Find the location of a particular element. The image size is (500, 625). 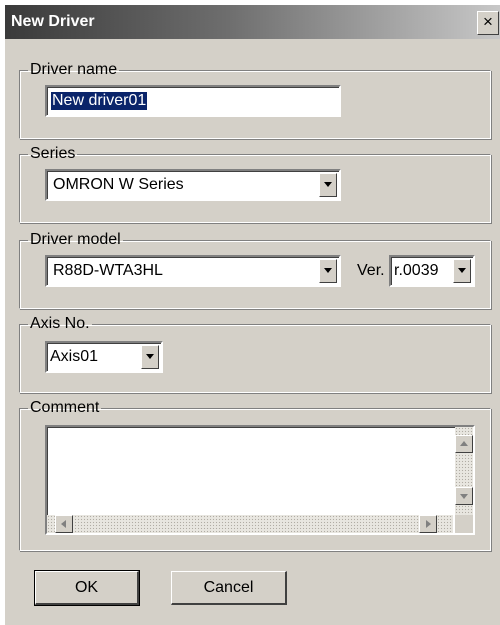

scroll-right-icon is located at coordinates (428, 524).